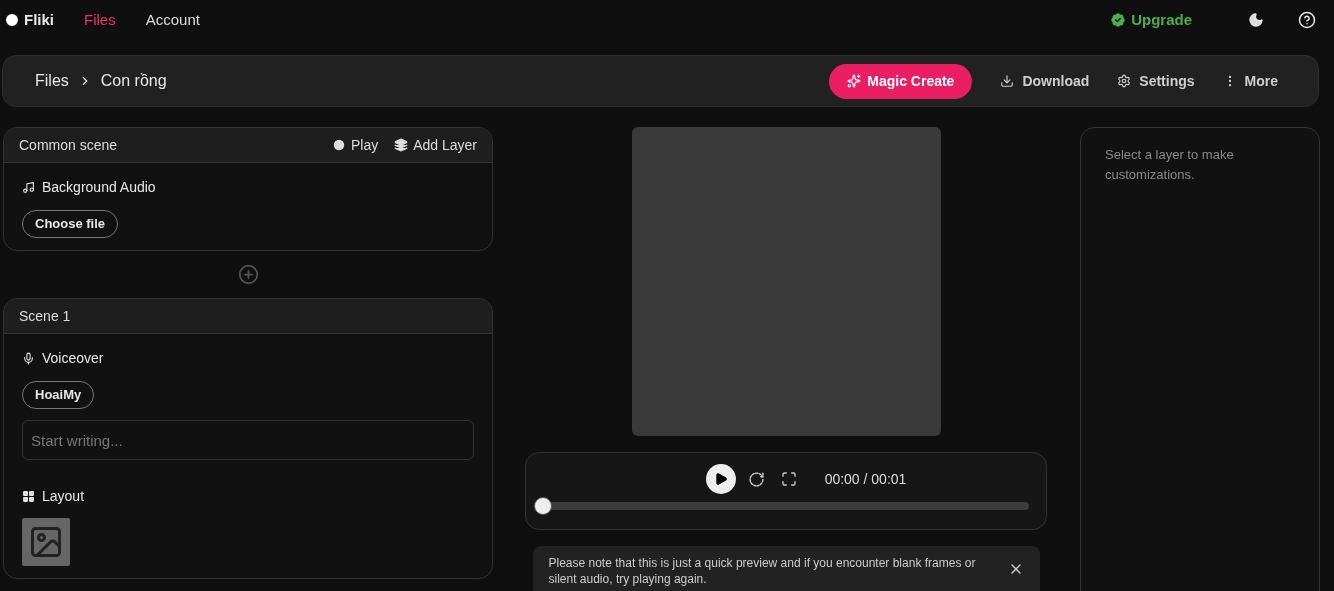 This screenshot has height=591, width=1334. What do you see at coordinates (73, 358) in the screenshot?
I see `section-label: Voiceover` at bounding box center [73, 358].